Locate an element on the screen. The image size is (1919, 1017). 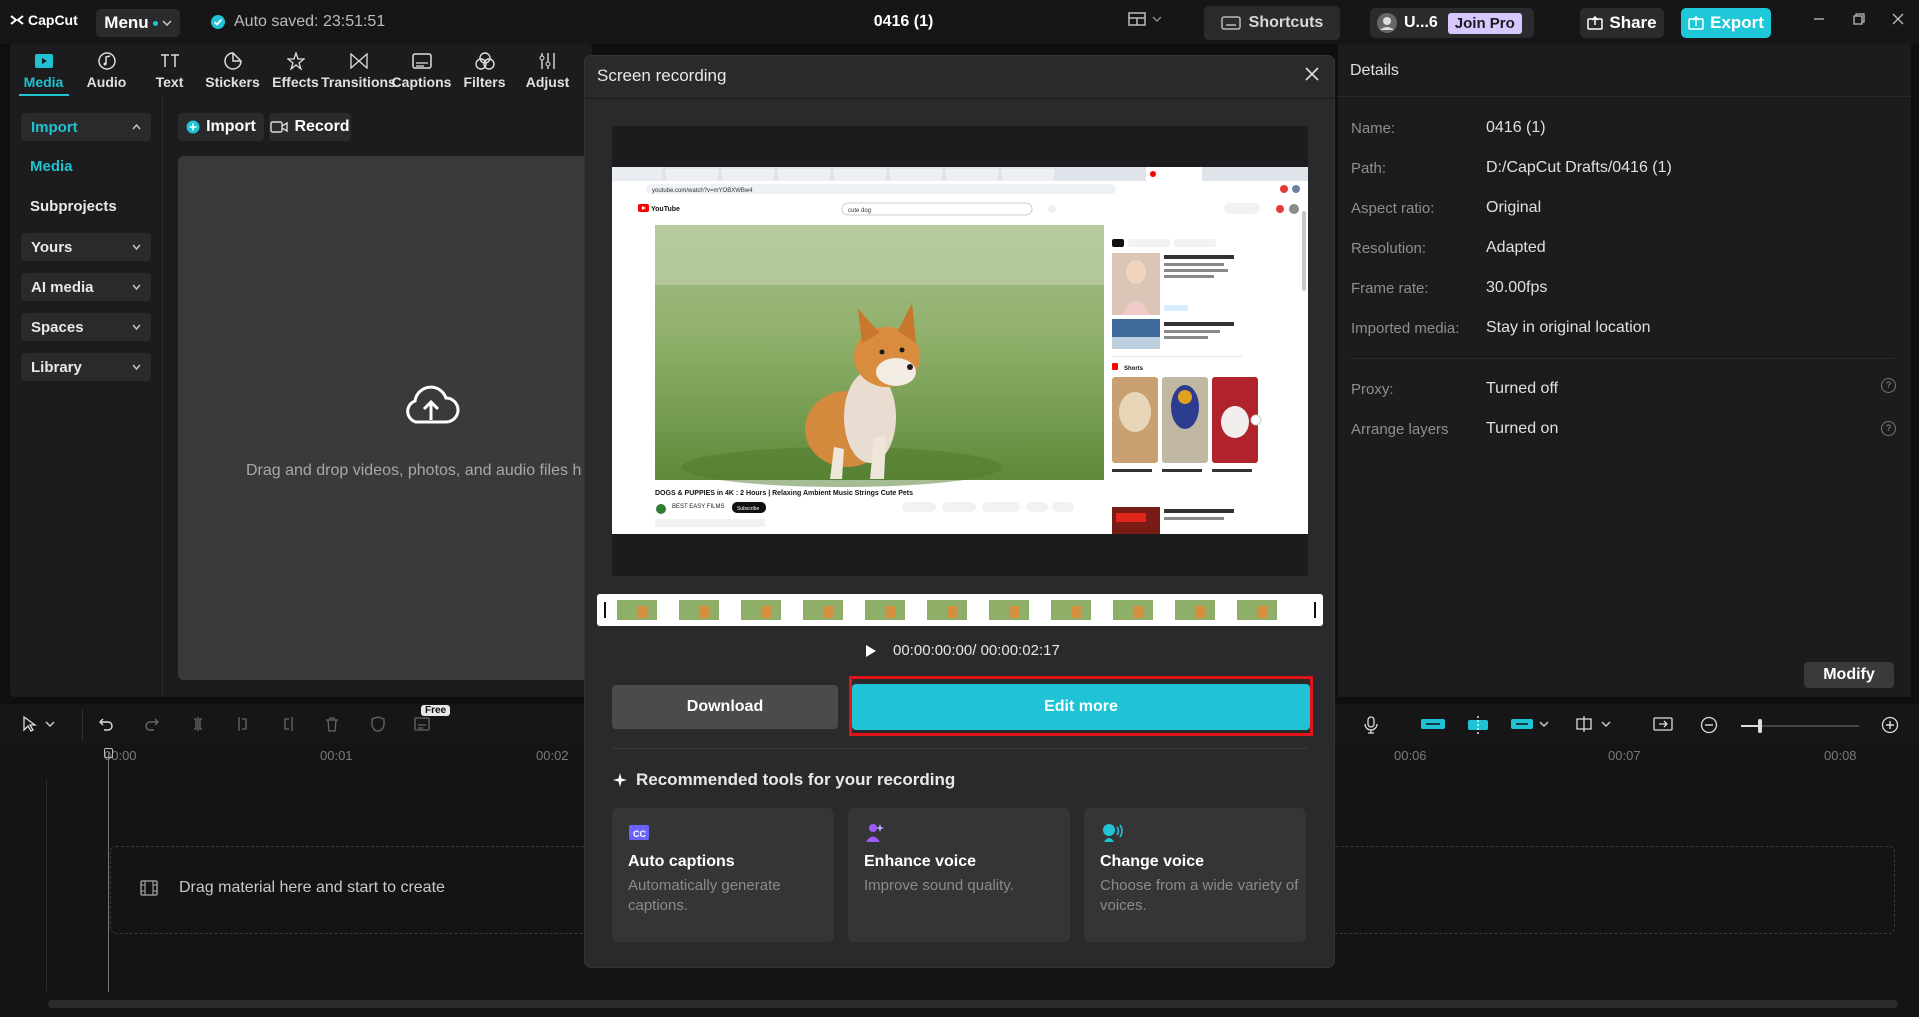
redo-icon is located at coordinates (152, 724).